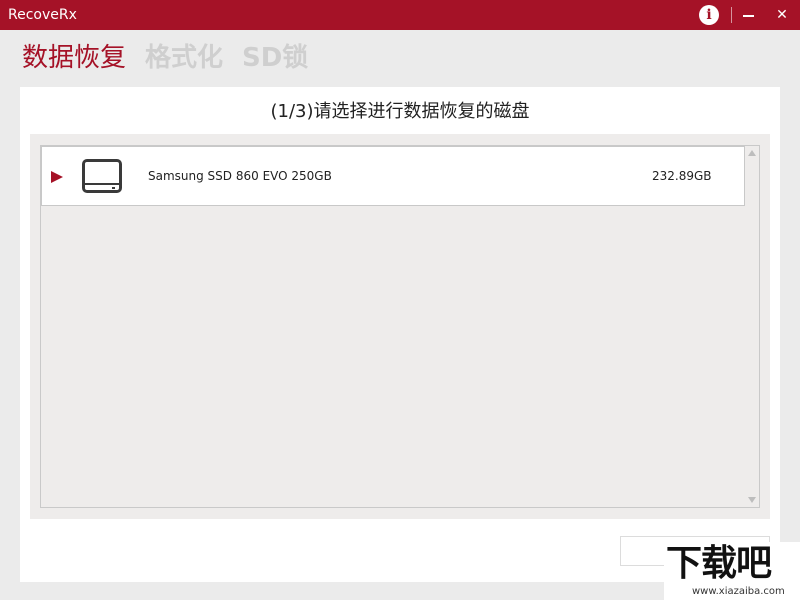 This screenshot has height=600, width=800. I want to click on disk-size: 232.89GB, so click(682, 176).